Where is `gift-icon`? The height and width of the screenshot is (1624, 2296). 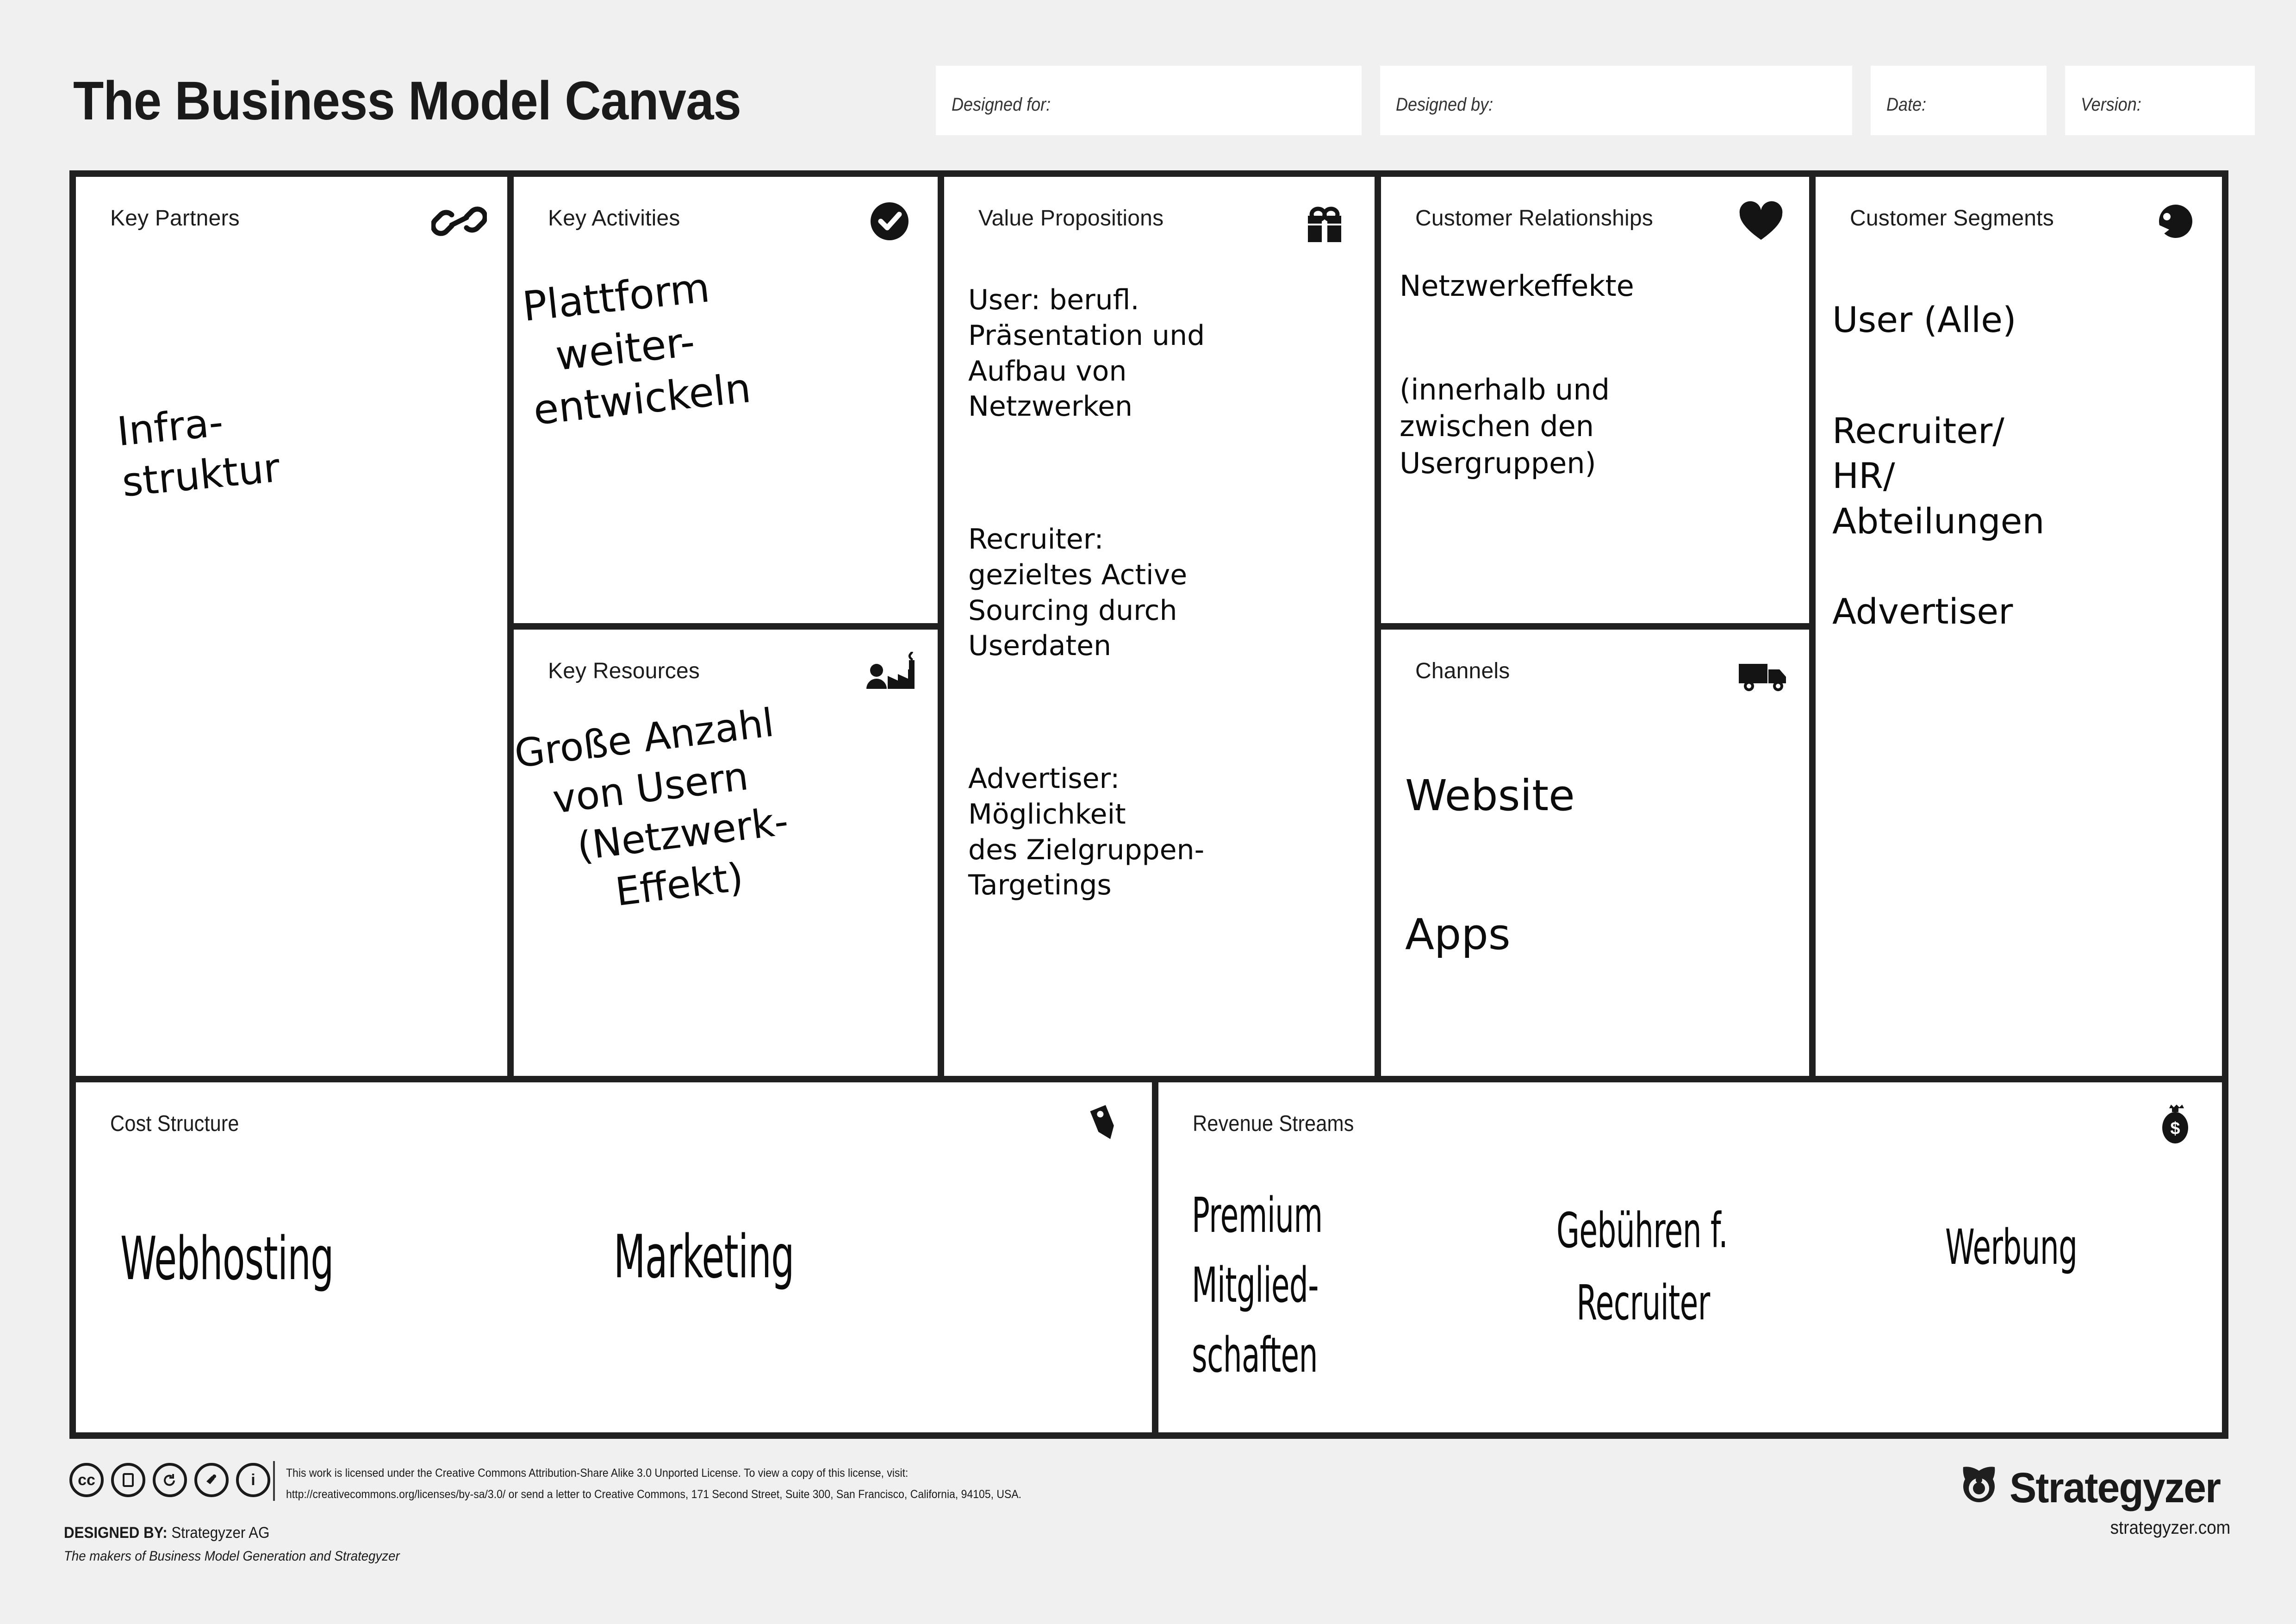
gift-icon is located at coordinates (1324, 221).